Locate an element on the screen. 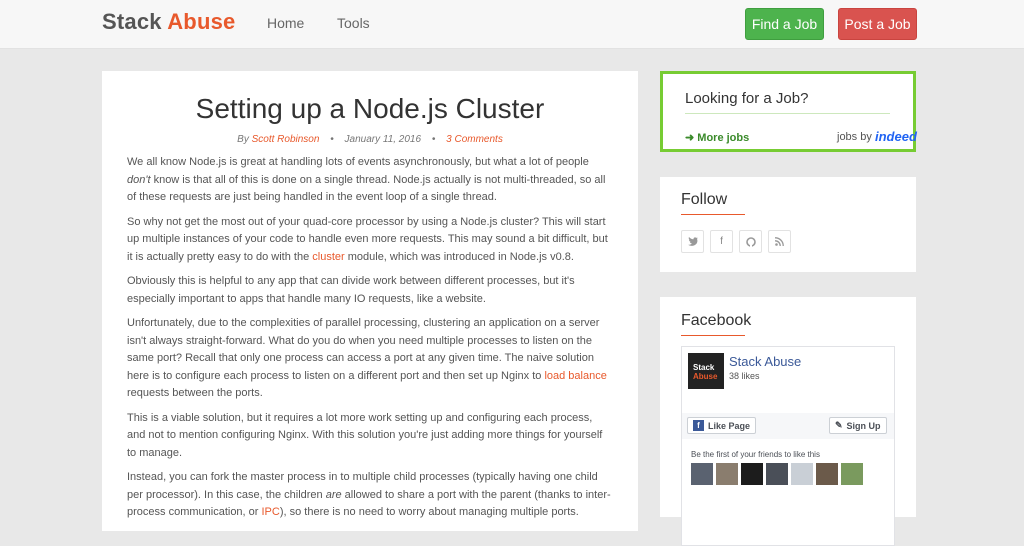 The height and width of the screenshot is (546, 1024). twitter-icon is located at coordinates (692, 241).